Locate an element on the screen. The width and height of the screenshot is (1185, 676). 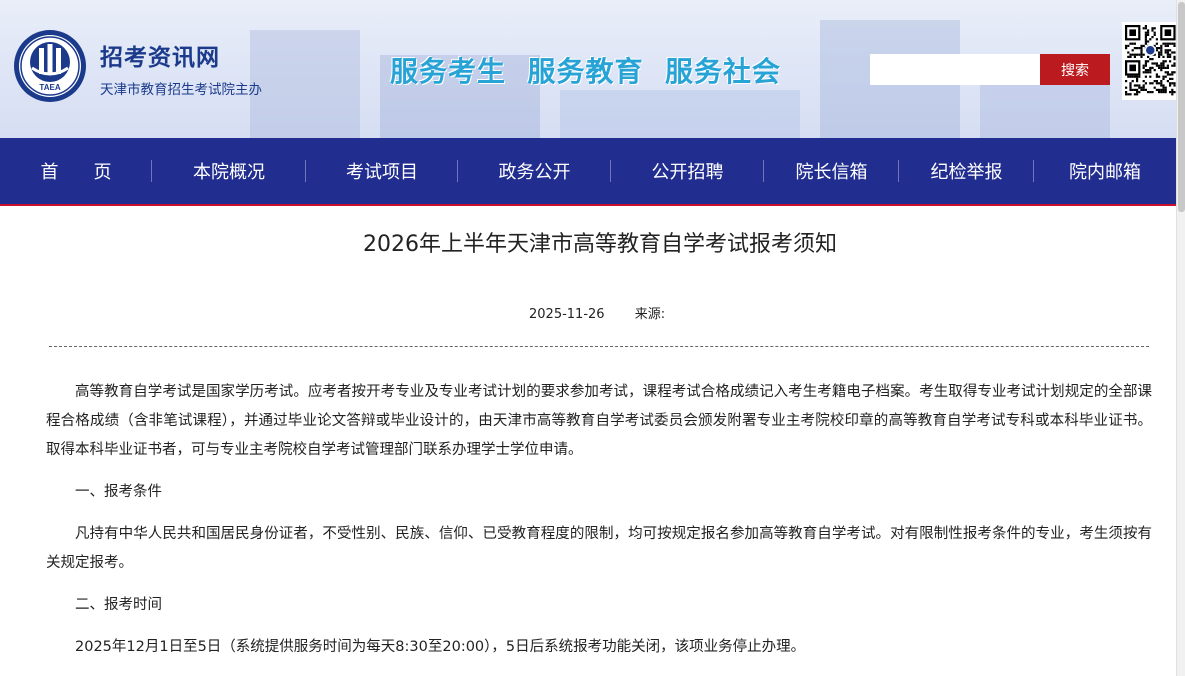
nav-item-internal-mail: 院内邮箱 is located at coordinates (1105, 171).